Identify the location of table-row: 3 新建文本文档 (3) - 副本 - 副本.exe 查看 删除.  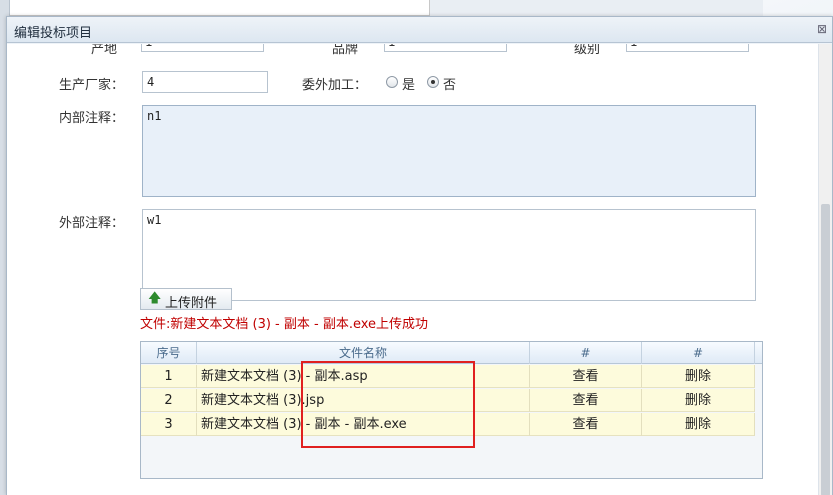
(448, 424).